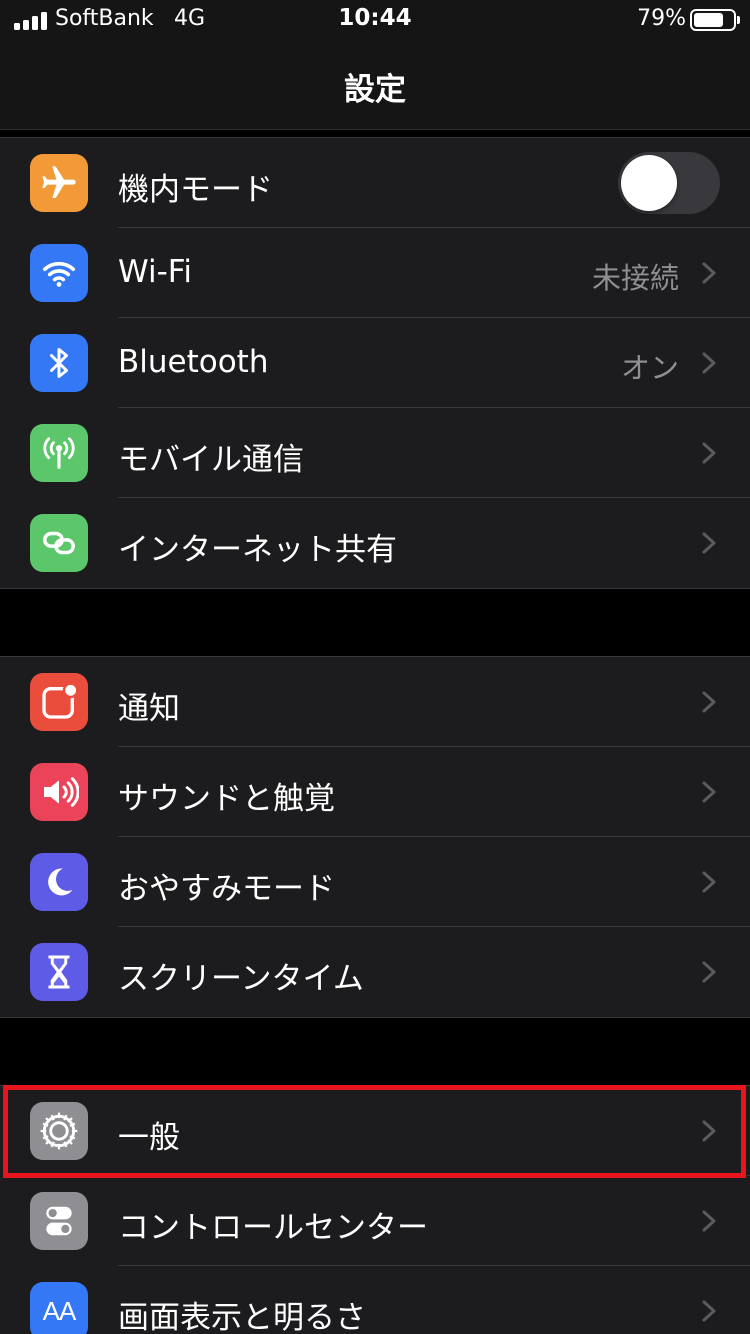 The image size is (750, 1334). I want to click on settings-row-notifications: 通知, so click(375, 702).